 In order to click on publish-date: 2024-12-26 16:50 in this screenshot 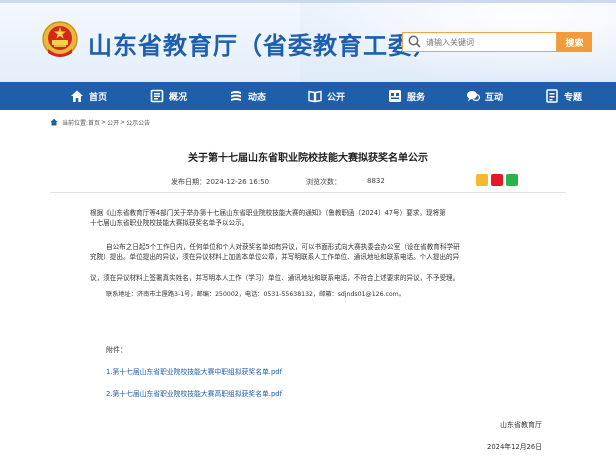, I will do `click(238, 182)`.